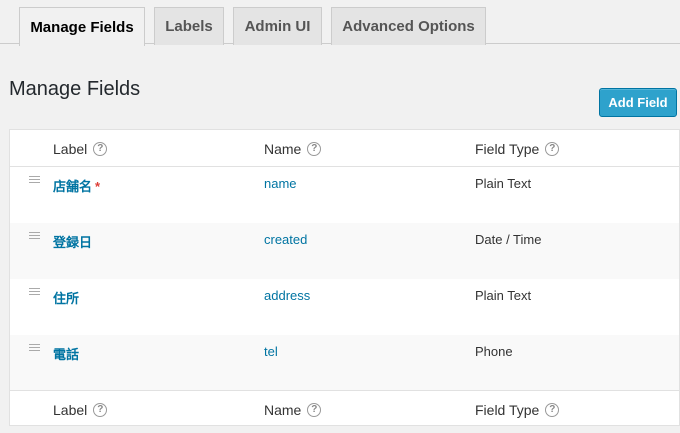 Image resolution: width=680 pixels, height=433 pixels. What do you see at coordinates (344, 251) in the screenshot?
I see `table-row: 登録日 created Date / Time` at bounding box center [344, 251].